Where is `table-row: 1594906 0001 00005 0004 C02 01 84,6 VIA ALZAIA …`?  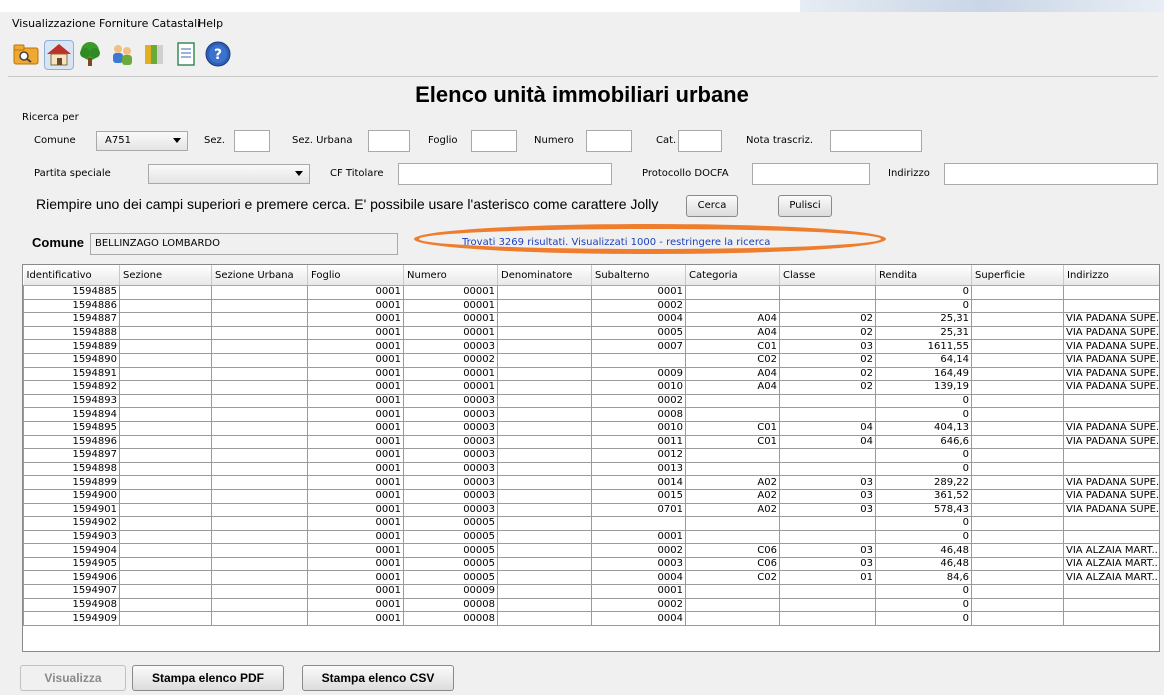
table-row: 1594906 0001 00005 0004 C02 01 84,6 VIA ALZAIA … is located at coordinates (591, 578).